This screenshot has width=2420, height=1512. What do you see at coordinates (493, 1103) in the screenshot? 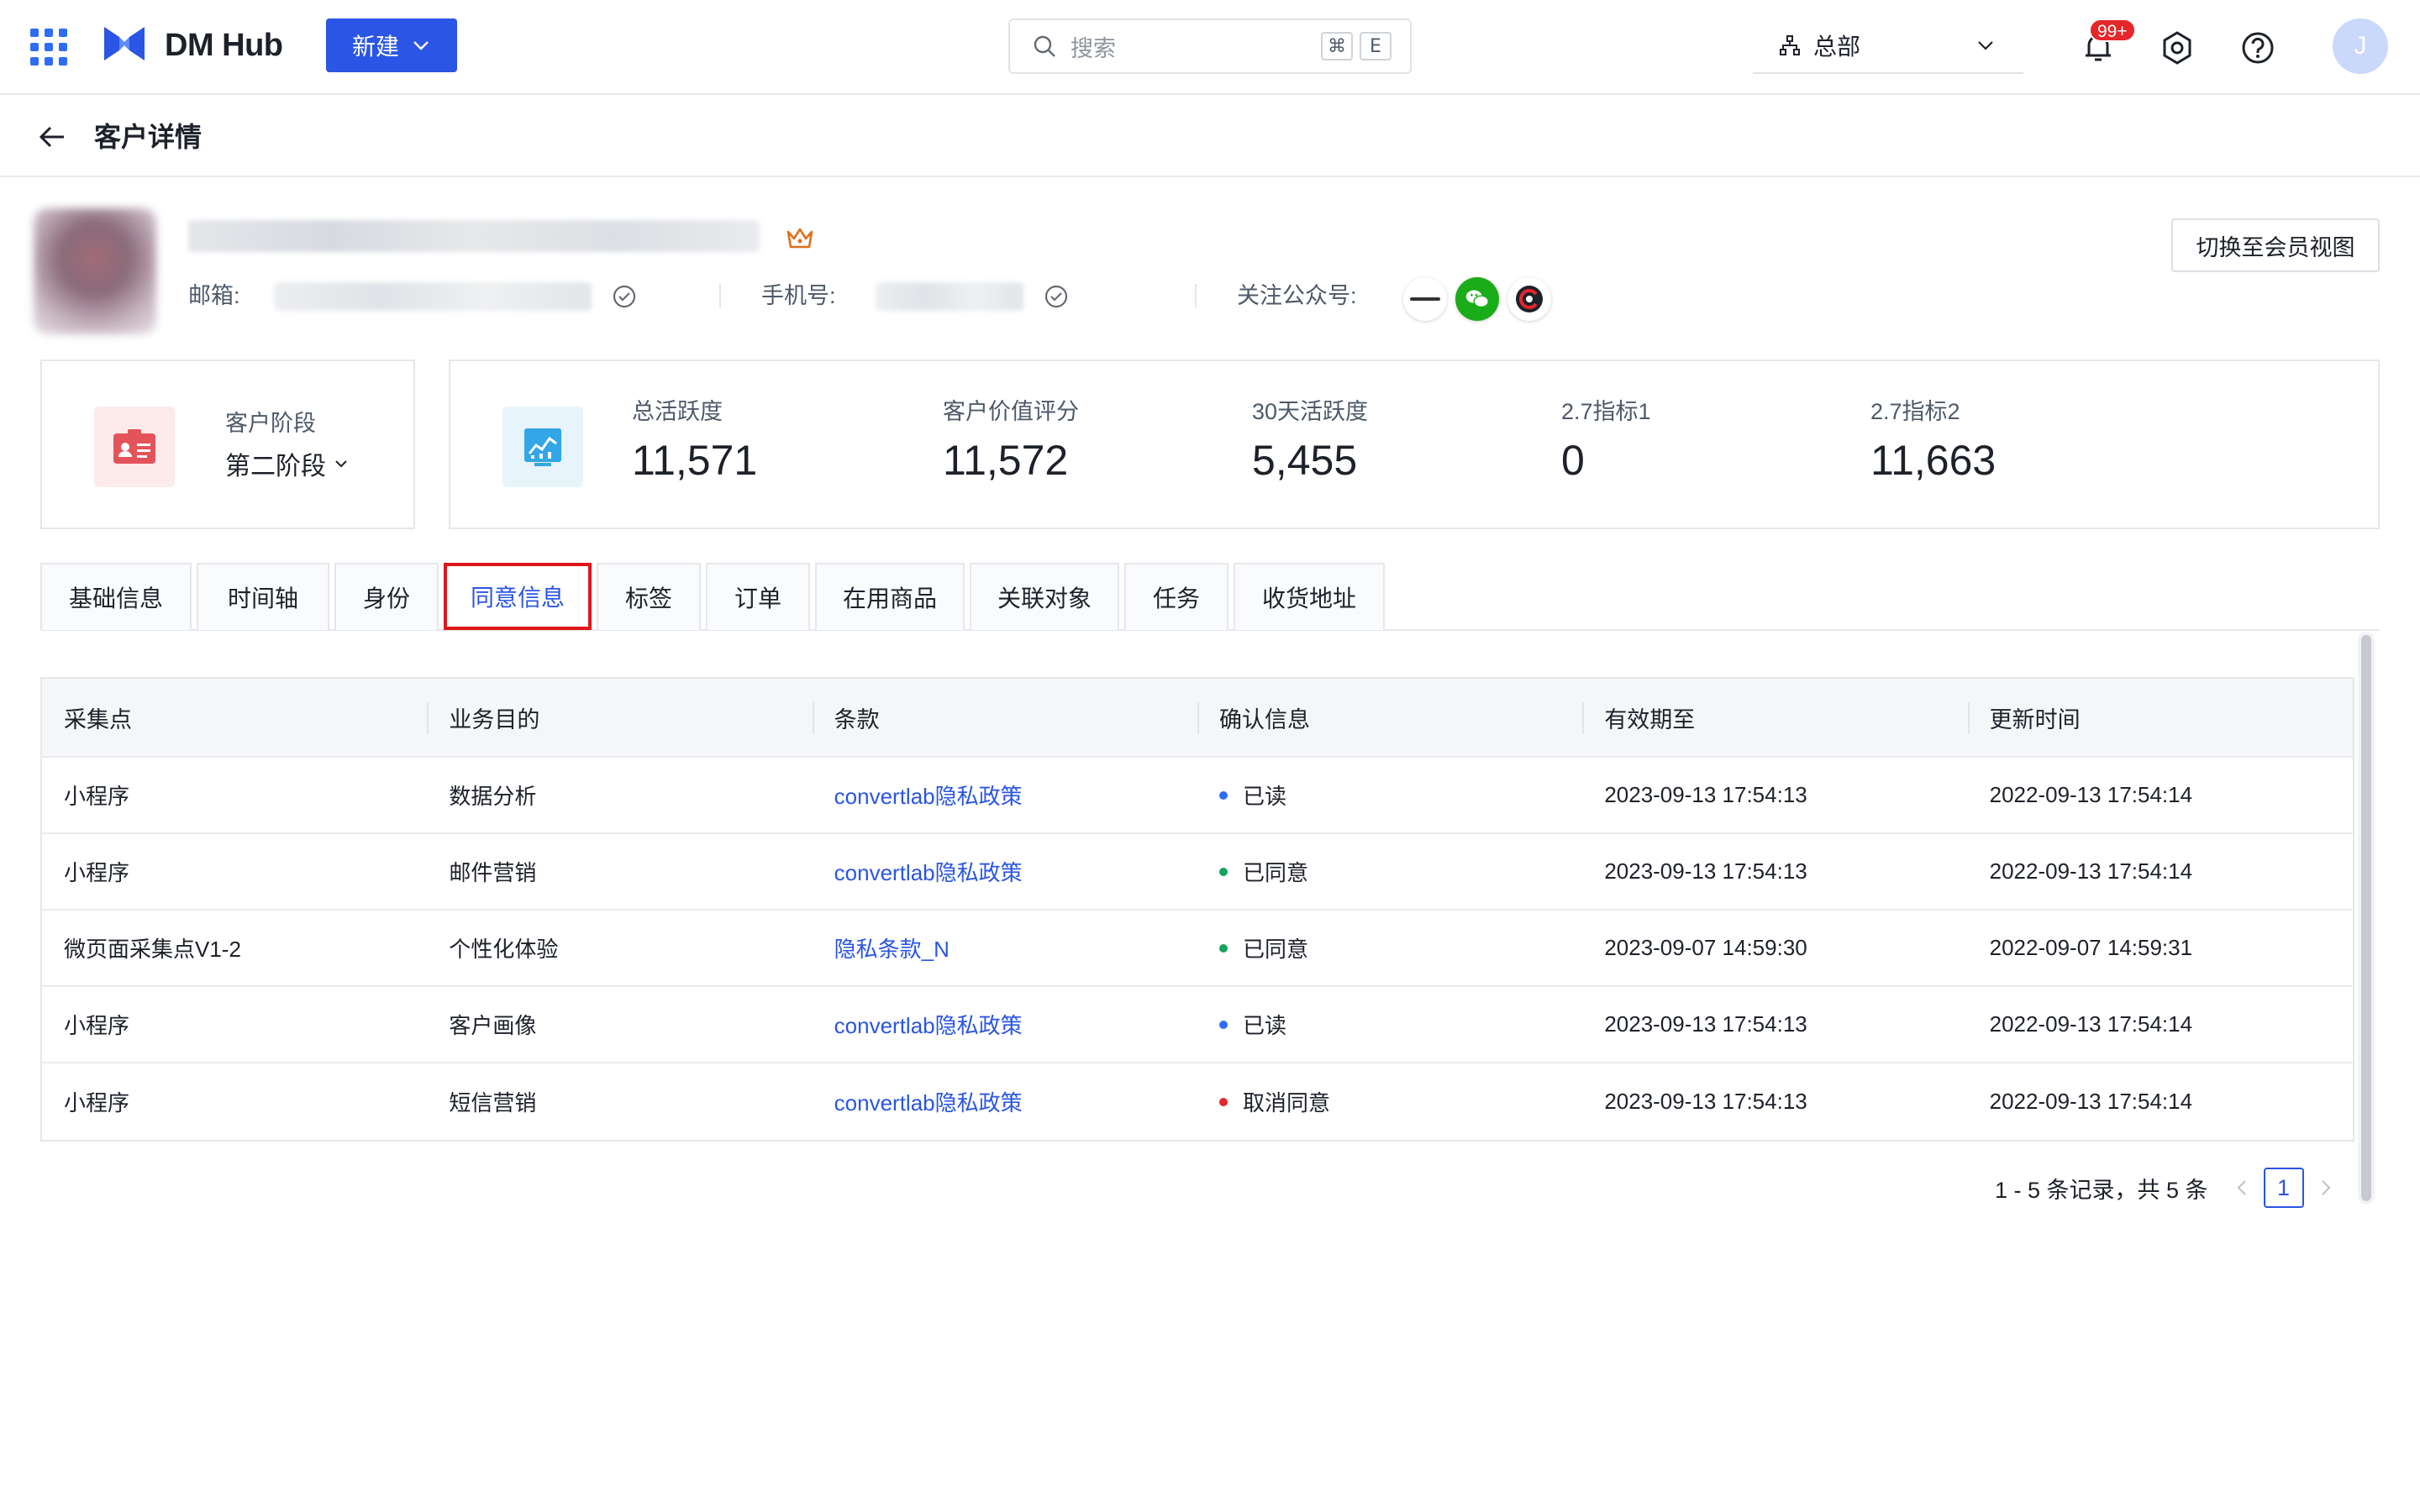
I see `cell-purpose: 短信营销` at bounding box center [493, 1103].